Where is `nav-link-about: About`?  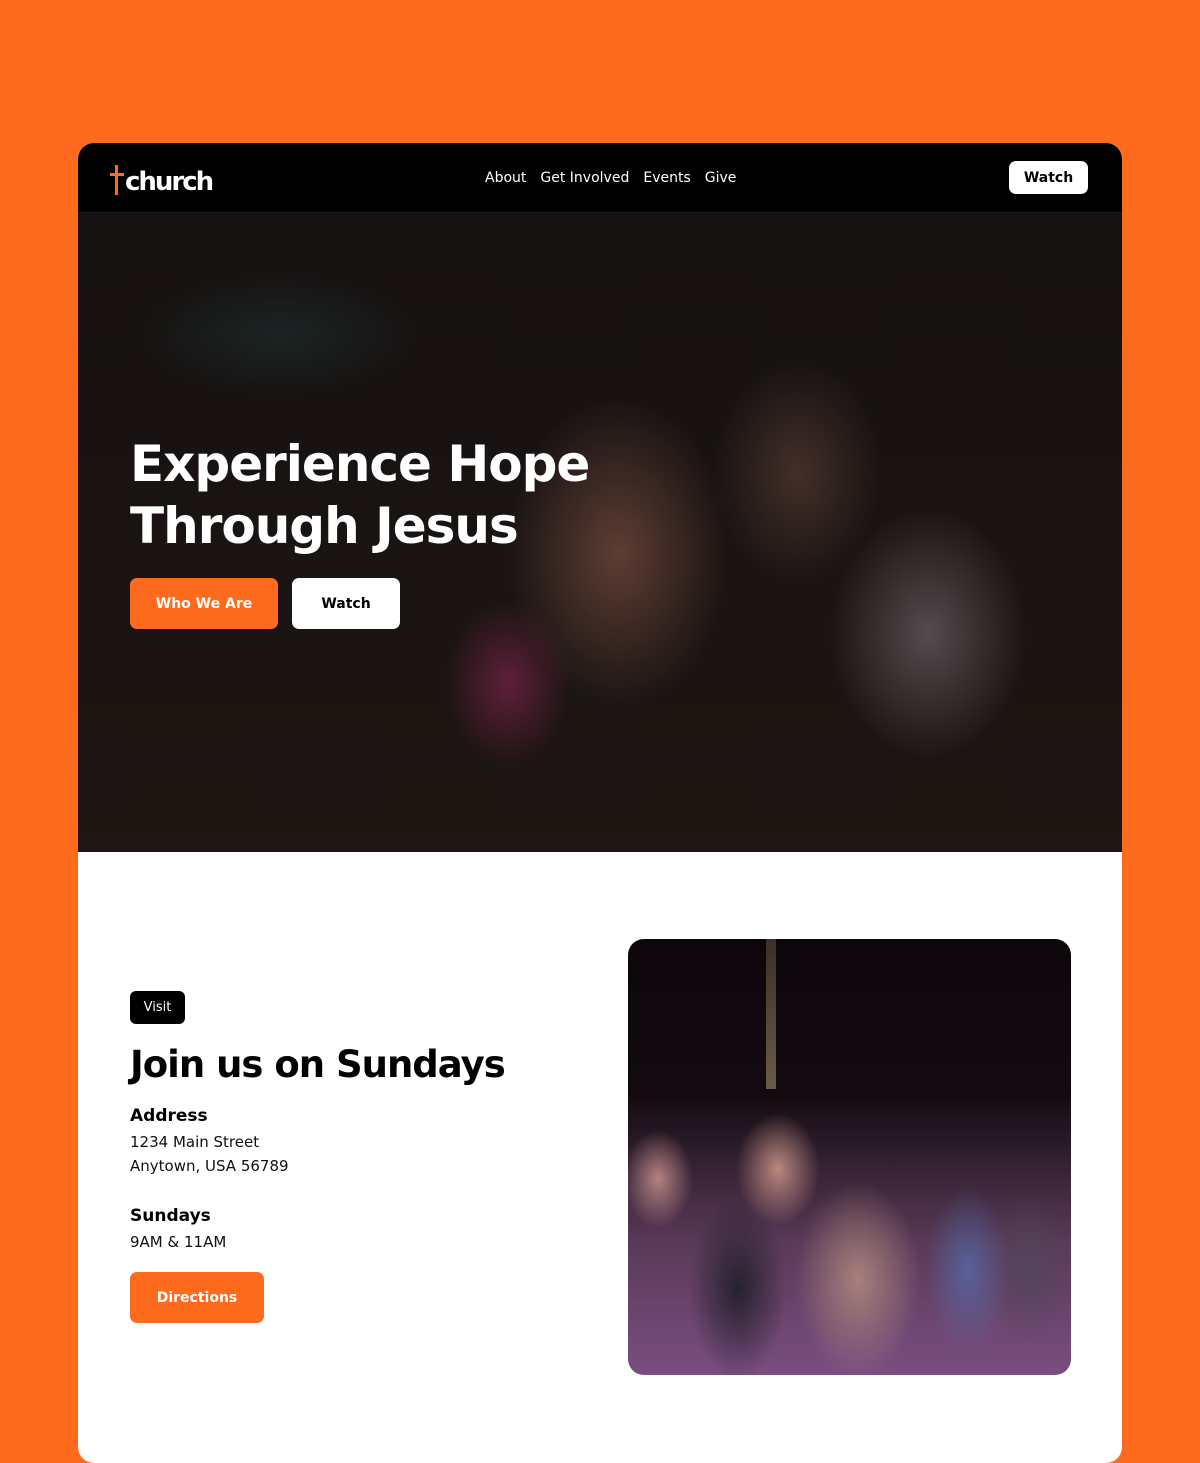 nav-link-about: About is located at coordinates (505, 178).